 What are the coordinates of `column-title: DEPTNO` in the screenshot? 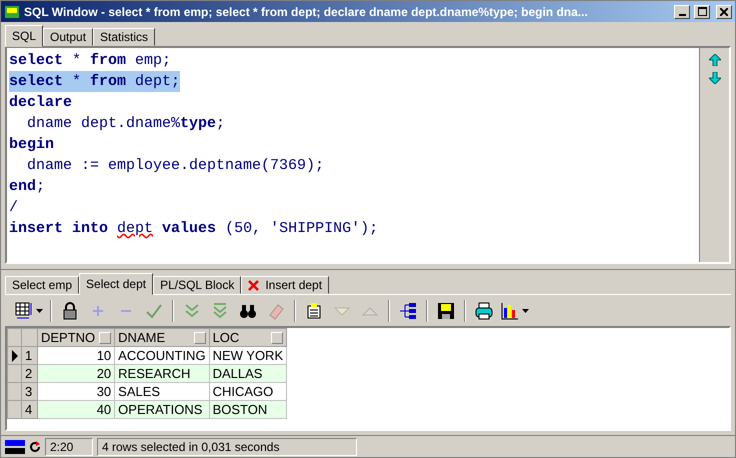 It's located at (68, 337).